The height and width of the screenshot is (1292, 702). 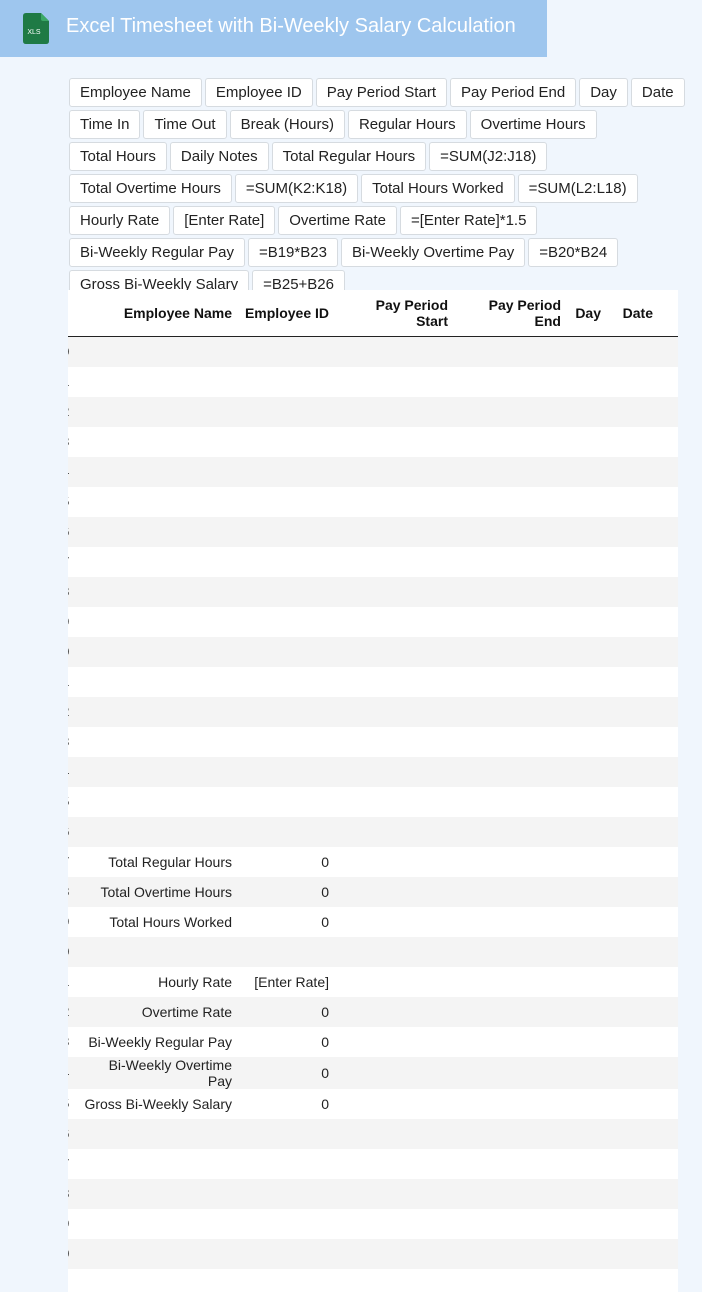 What do you see at coordinates (286, 982) in the screenshot?
I see `cell-employee-id: [Enter Rate]` at bounding box center [286, 982].